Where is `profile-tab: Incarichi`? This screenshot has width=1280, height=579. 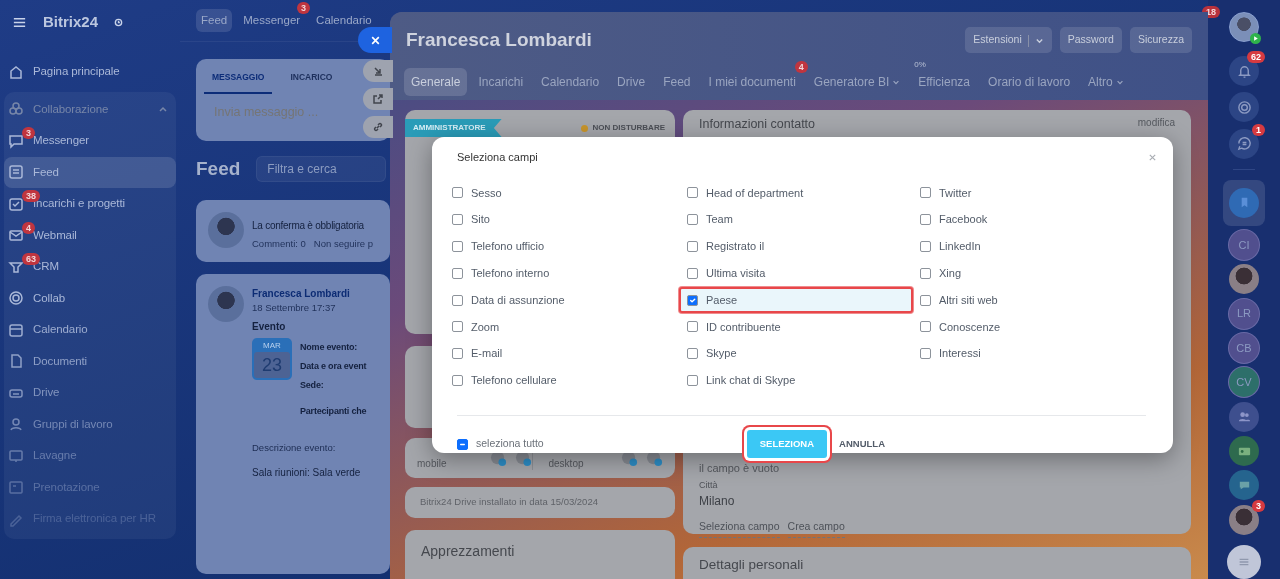 profile-tab: Incarichi is located at coordinates (501, 81).